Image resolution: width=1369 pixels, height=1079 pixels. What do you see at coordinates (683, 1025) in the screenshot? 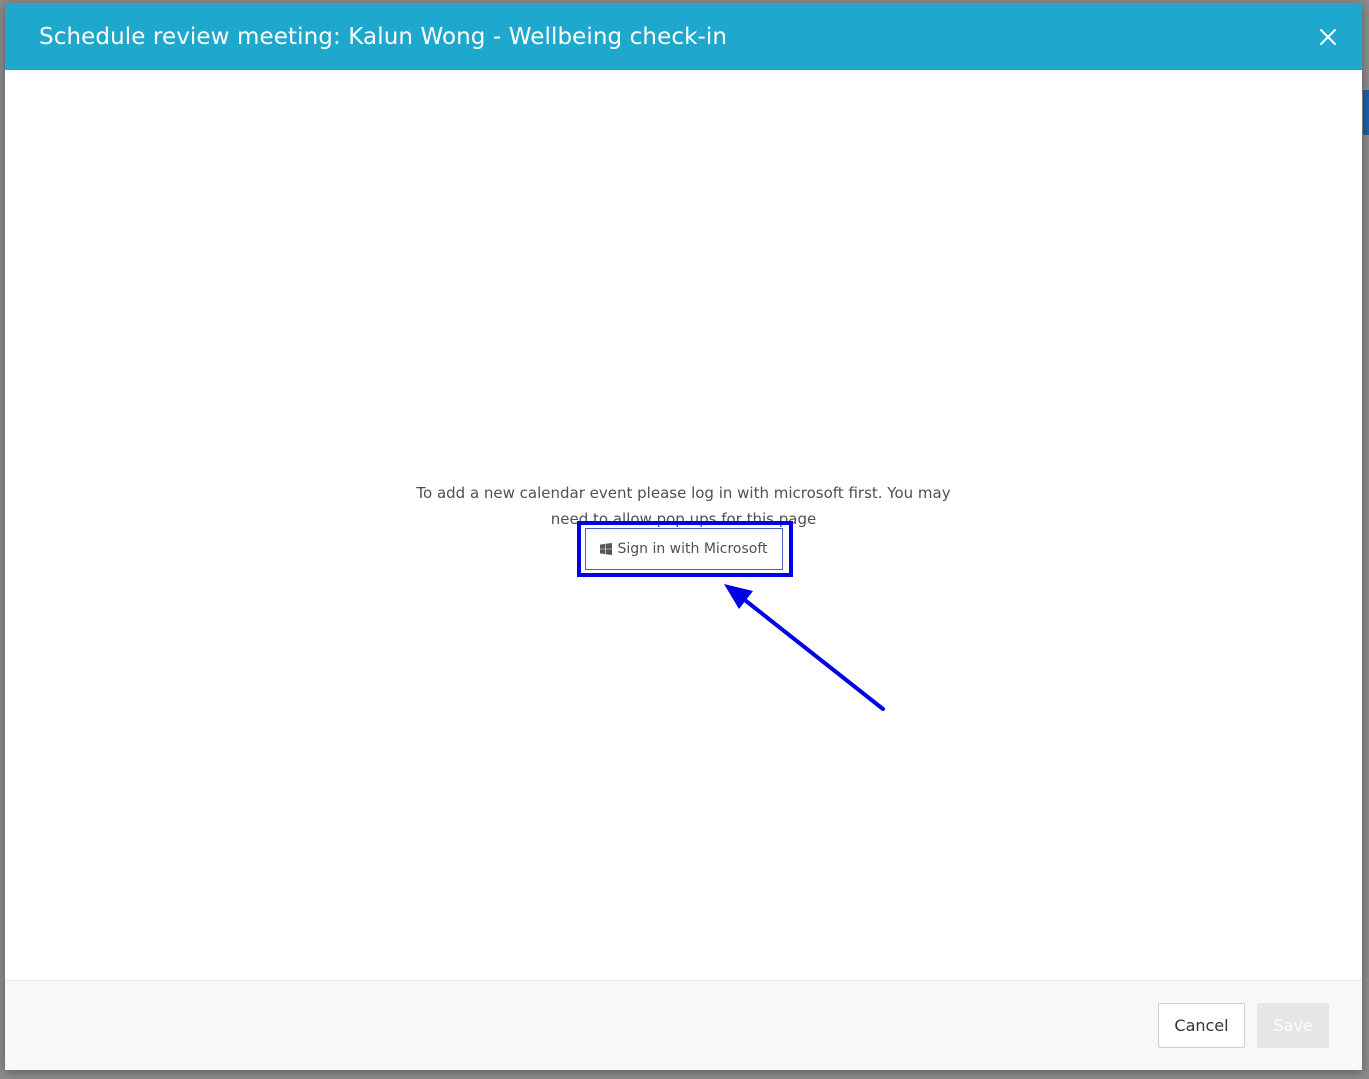
I see `modal-footer: Cancel Save` at bounding box center [683, 1025].